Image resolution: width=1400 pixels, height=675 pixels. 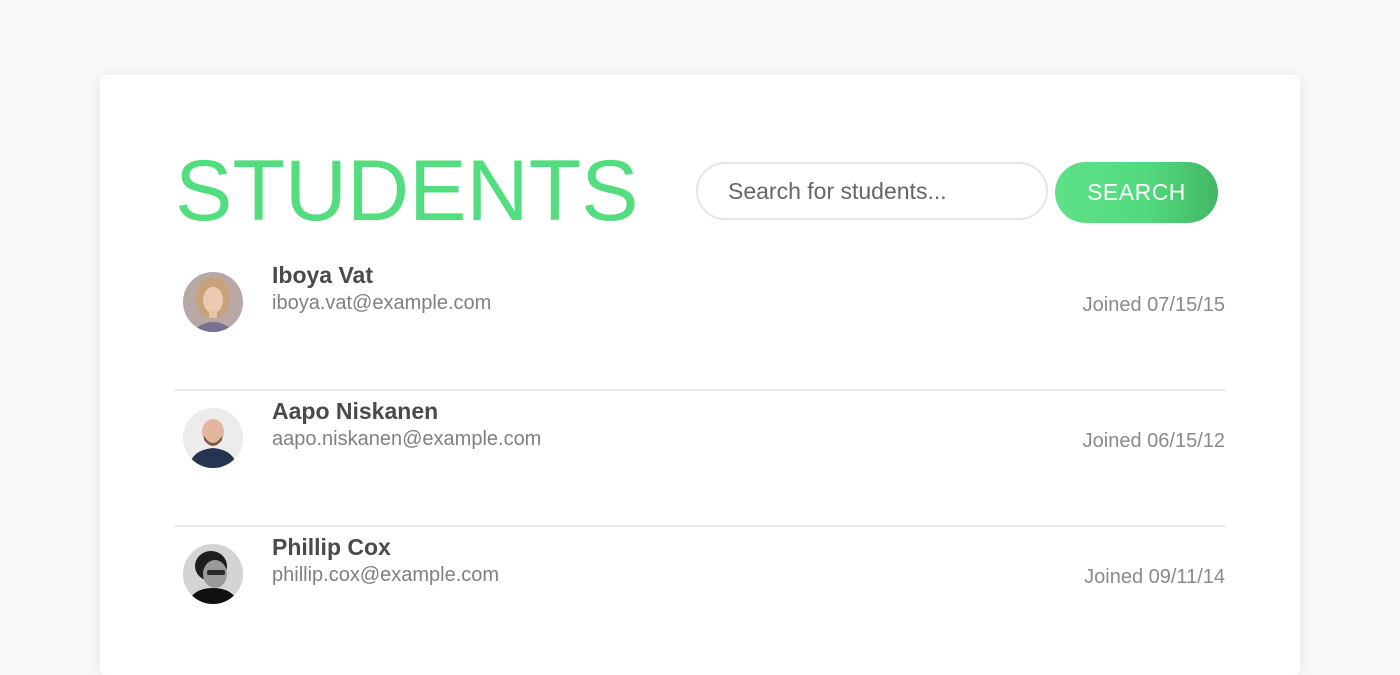 What do you see at coordinates (407, 439) in the screenshot?
I see `student-email: aapo.niskanen@example.com` at bounding box center [407, 439].